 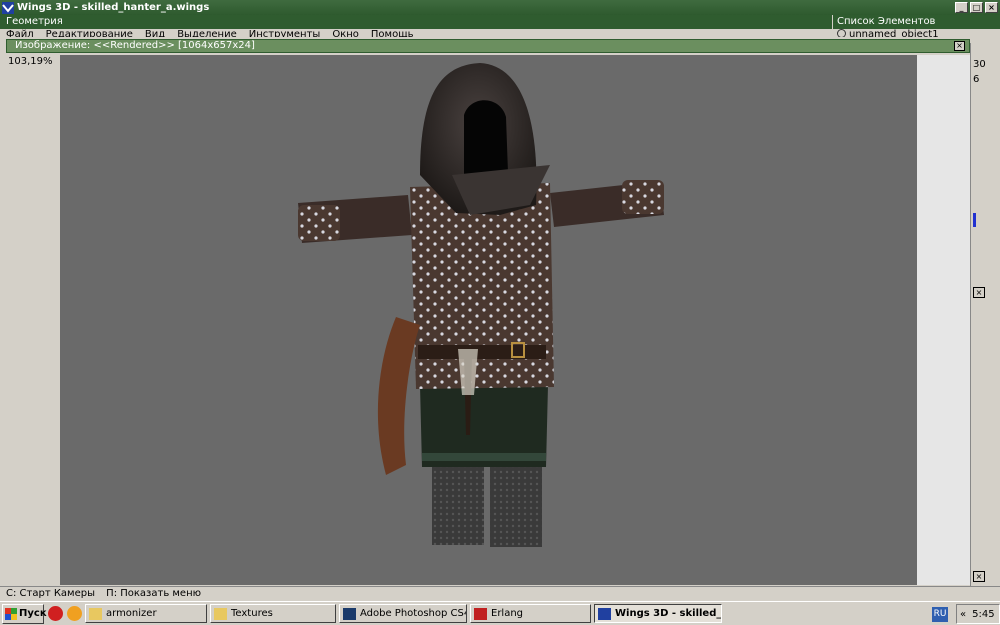 I want to click on opera-icon, so click(x=55, y=613).